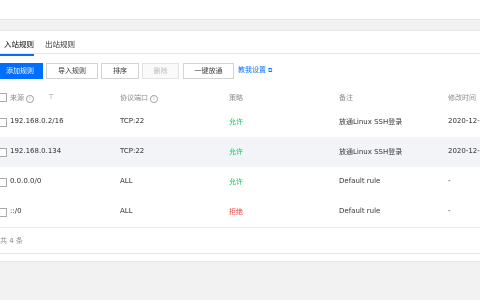 This screenshot has width=480, height=300. What do you see at coordinates (240, 10) in the screenshot?
I see `top-card-strip` at bounding box center [240, 10].